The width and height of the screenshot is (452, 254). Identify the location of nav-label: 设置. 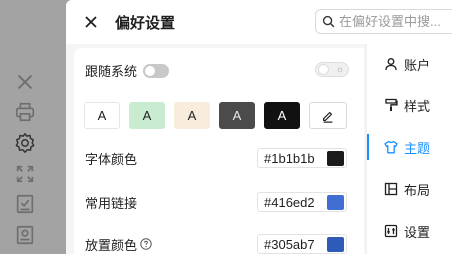
(417, 232).